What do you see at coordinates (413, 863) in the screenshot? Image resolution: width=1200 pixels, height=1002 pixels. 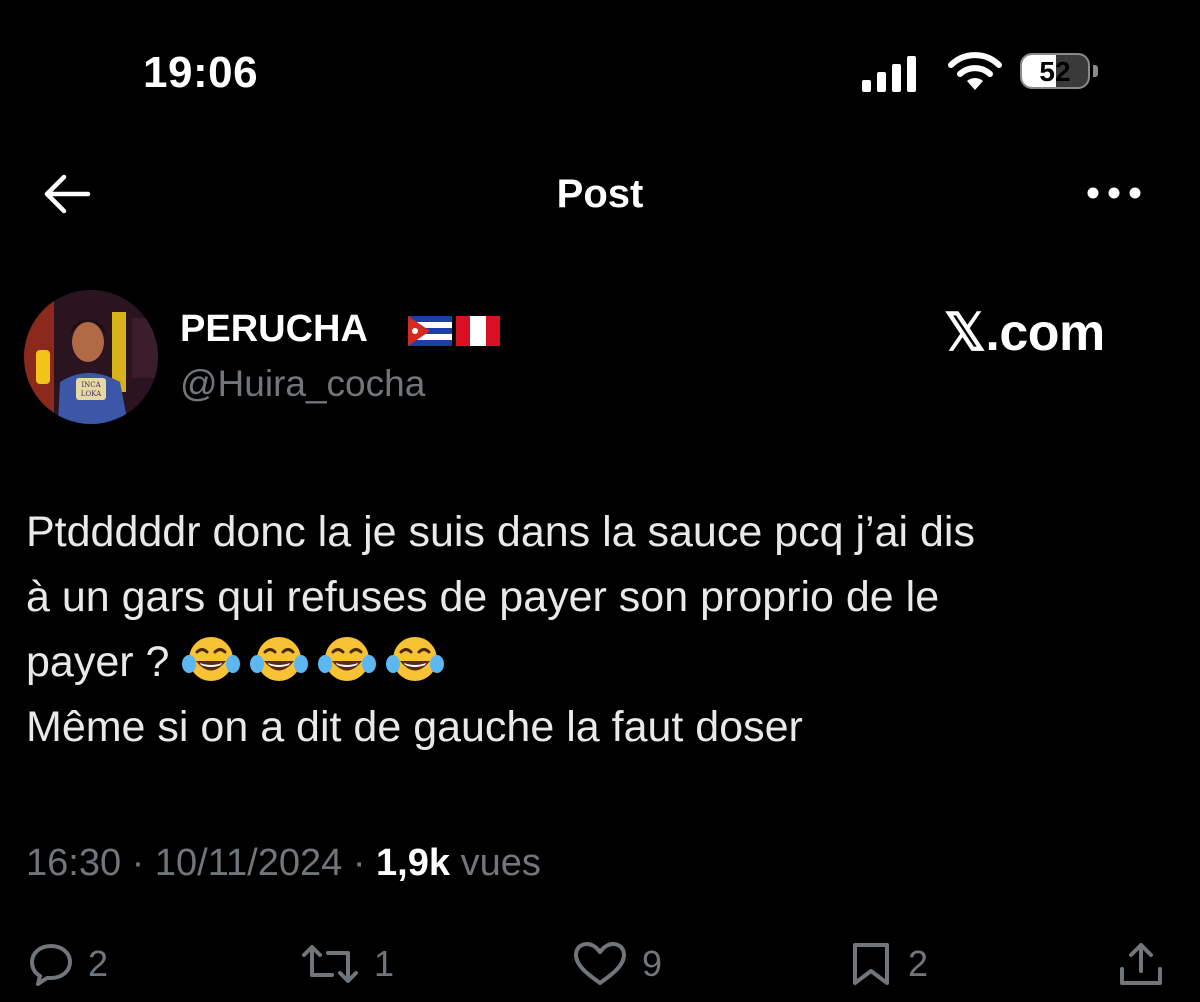 I see `views-count: 1,9k` at bounding box center [413, 863].